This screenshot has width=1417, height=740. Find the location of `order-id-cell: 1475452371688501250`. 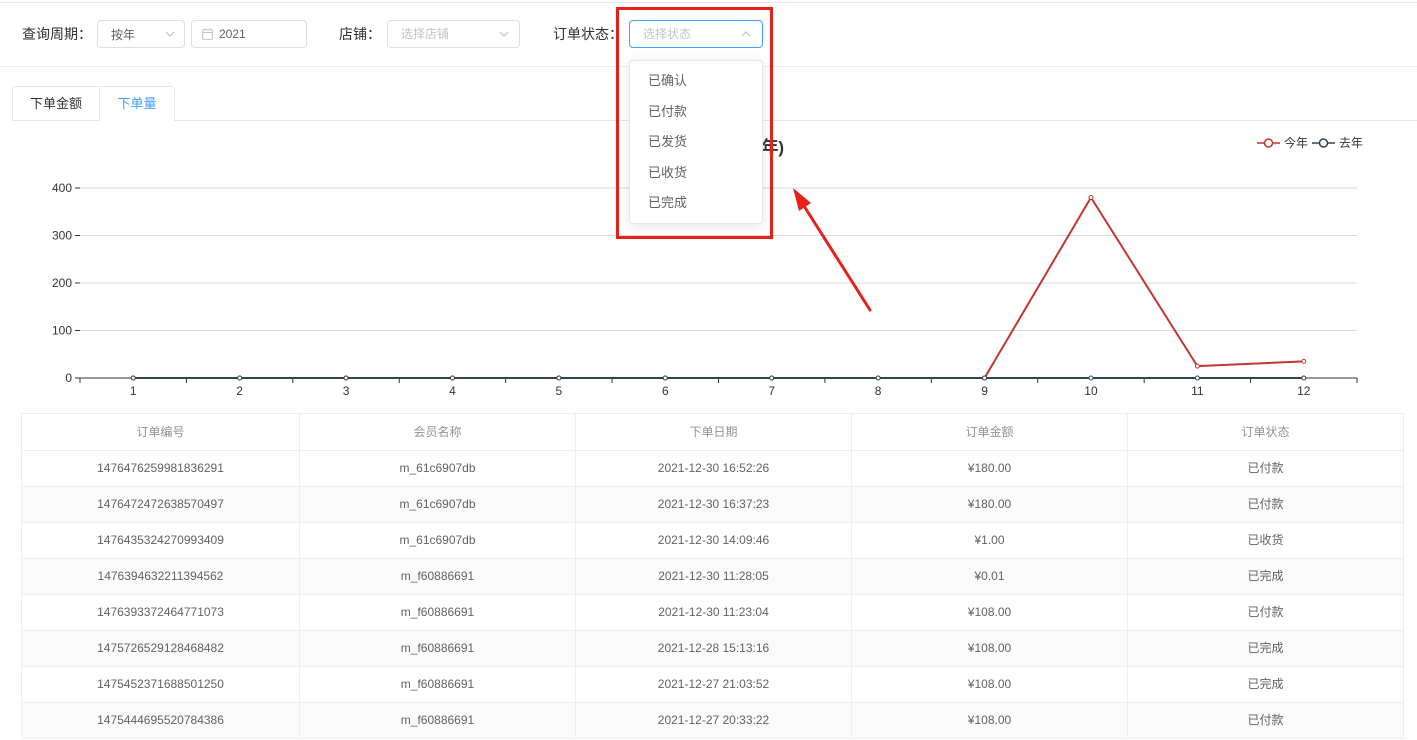

order-id-cell: 1475452371688501250 is located at coordinates (161, 685).